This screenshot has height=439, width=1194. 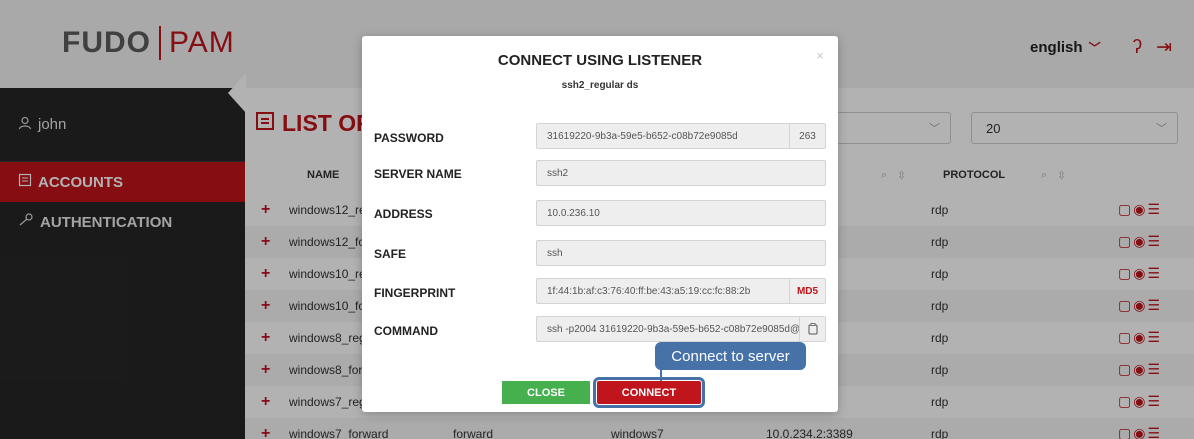 What do you see at coordinates (415, 293) in the screenshot?
I see `fingerprint-label: FINGERPRINT` at bounding box center [415, 293].